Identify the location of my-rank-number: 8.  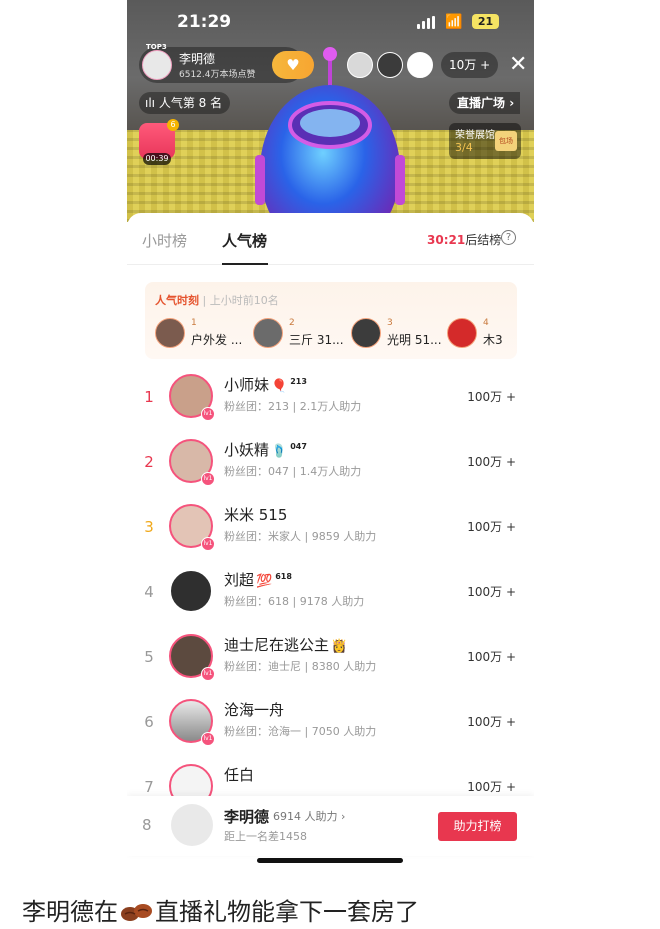
(147, 825).